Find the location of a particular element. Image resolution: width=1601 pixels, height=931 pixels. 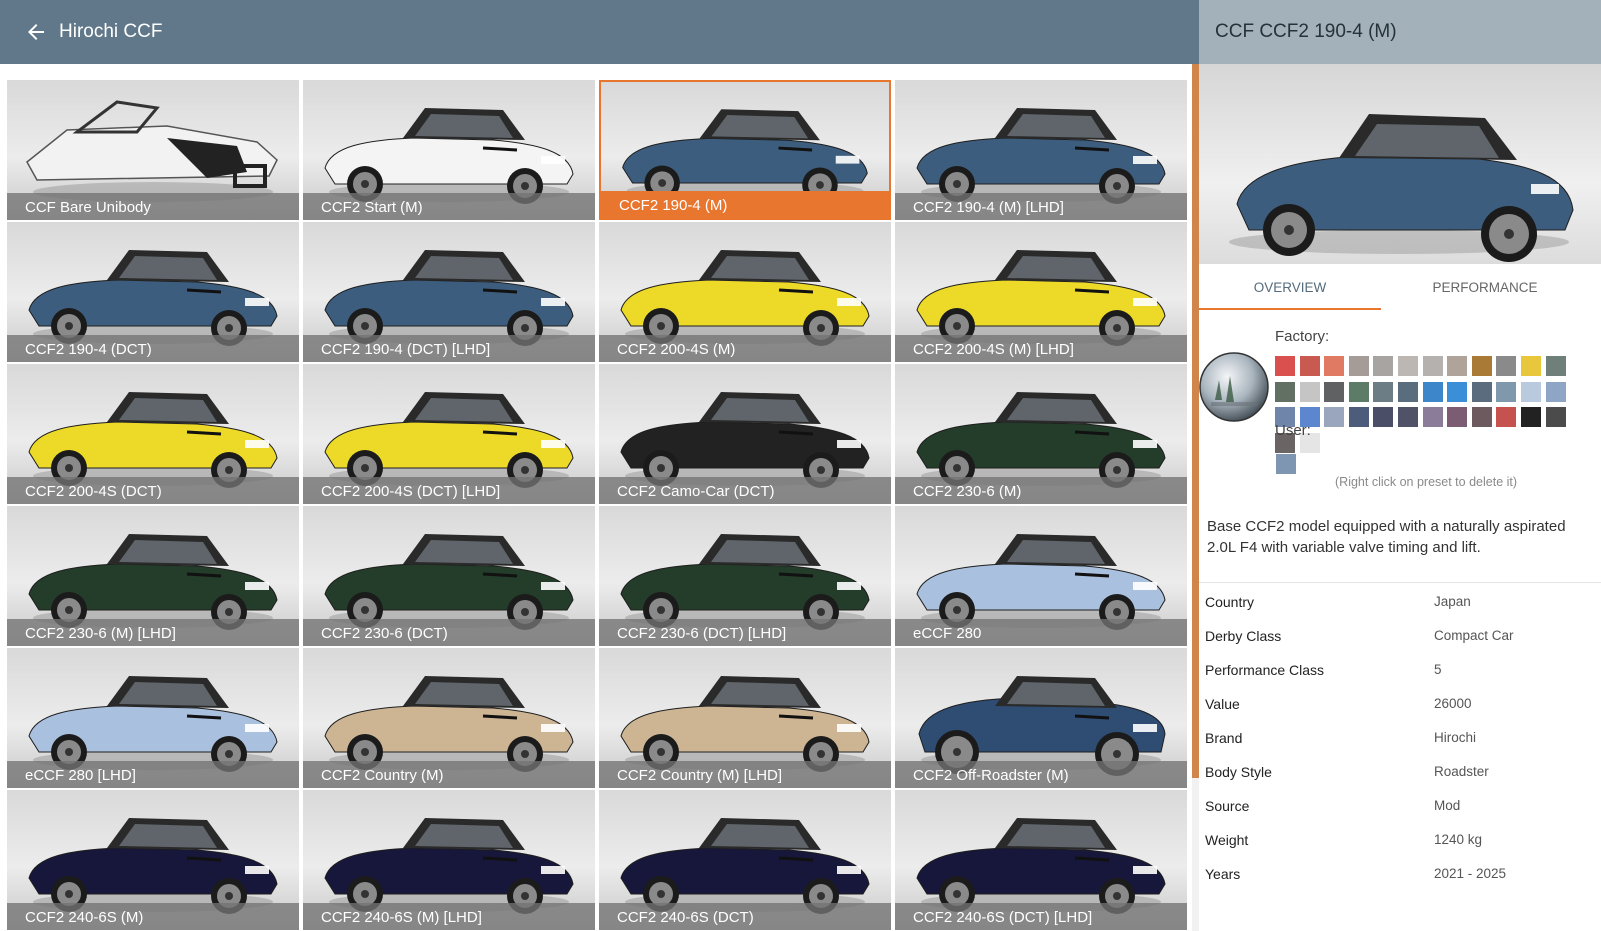

info-value: Japan is located at coordinates (1452, 601).